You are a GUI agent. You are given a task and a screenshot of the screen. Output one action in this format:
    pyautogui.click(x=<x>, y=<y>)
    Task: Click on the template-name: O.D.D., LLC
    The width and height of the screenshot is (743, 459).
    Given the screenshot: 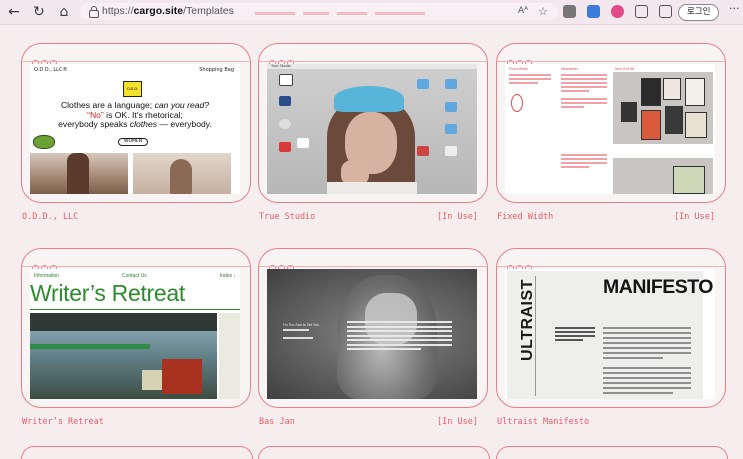 What is the action you would take?
    pyautogui.click(x=50, y=217)
    